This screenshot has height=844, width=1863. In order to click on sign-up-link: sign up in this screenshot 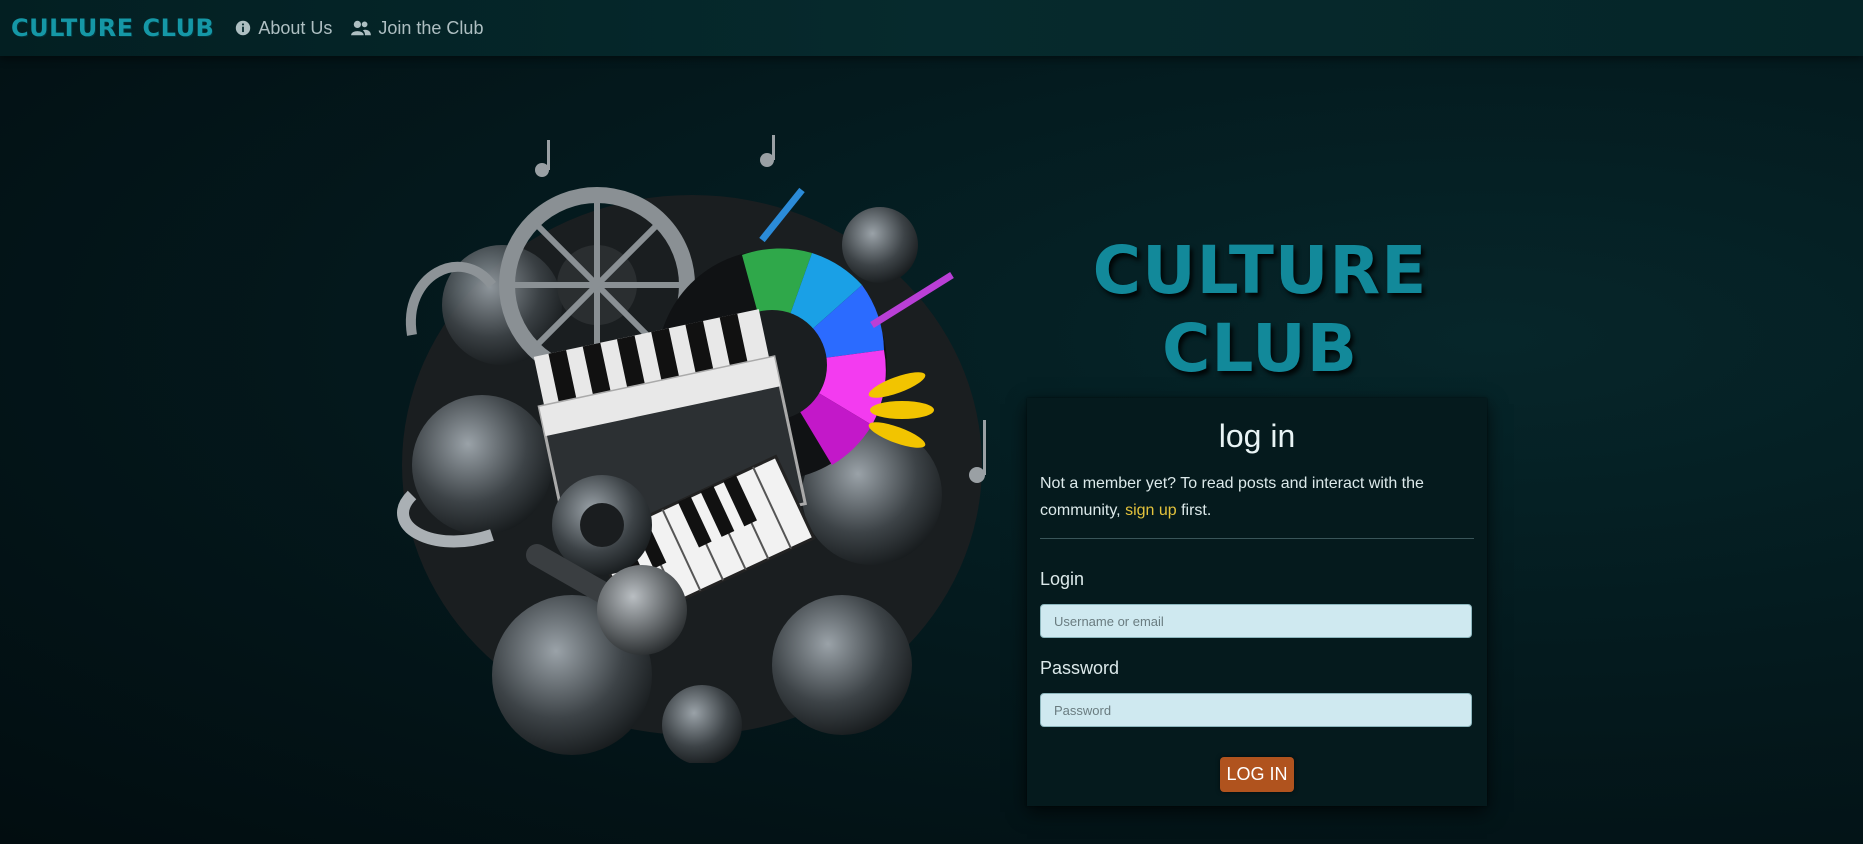, I will do `click(1151, 510)`.